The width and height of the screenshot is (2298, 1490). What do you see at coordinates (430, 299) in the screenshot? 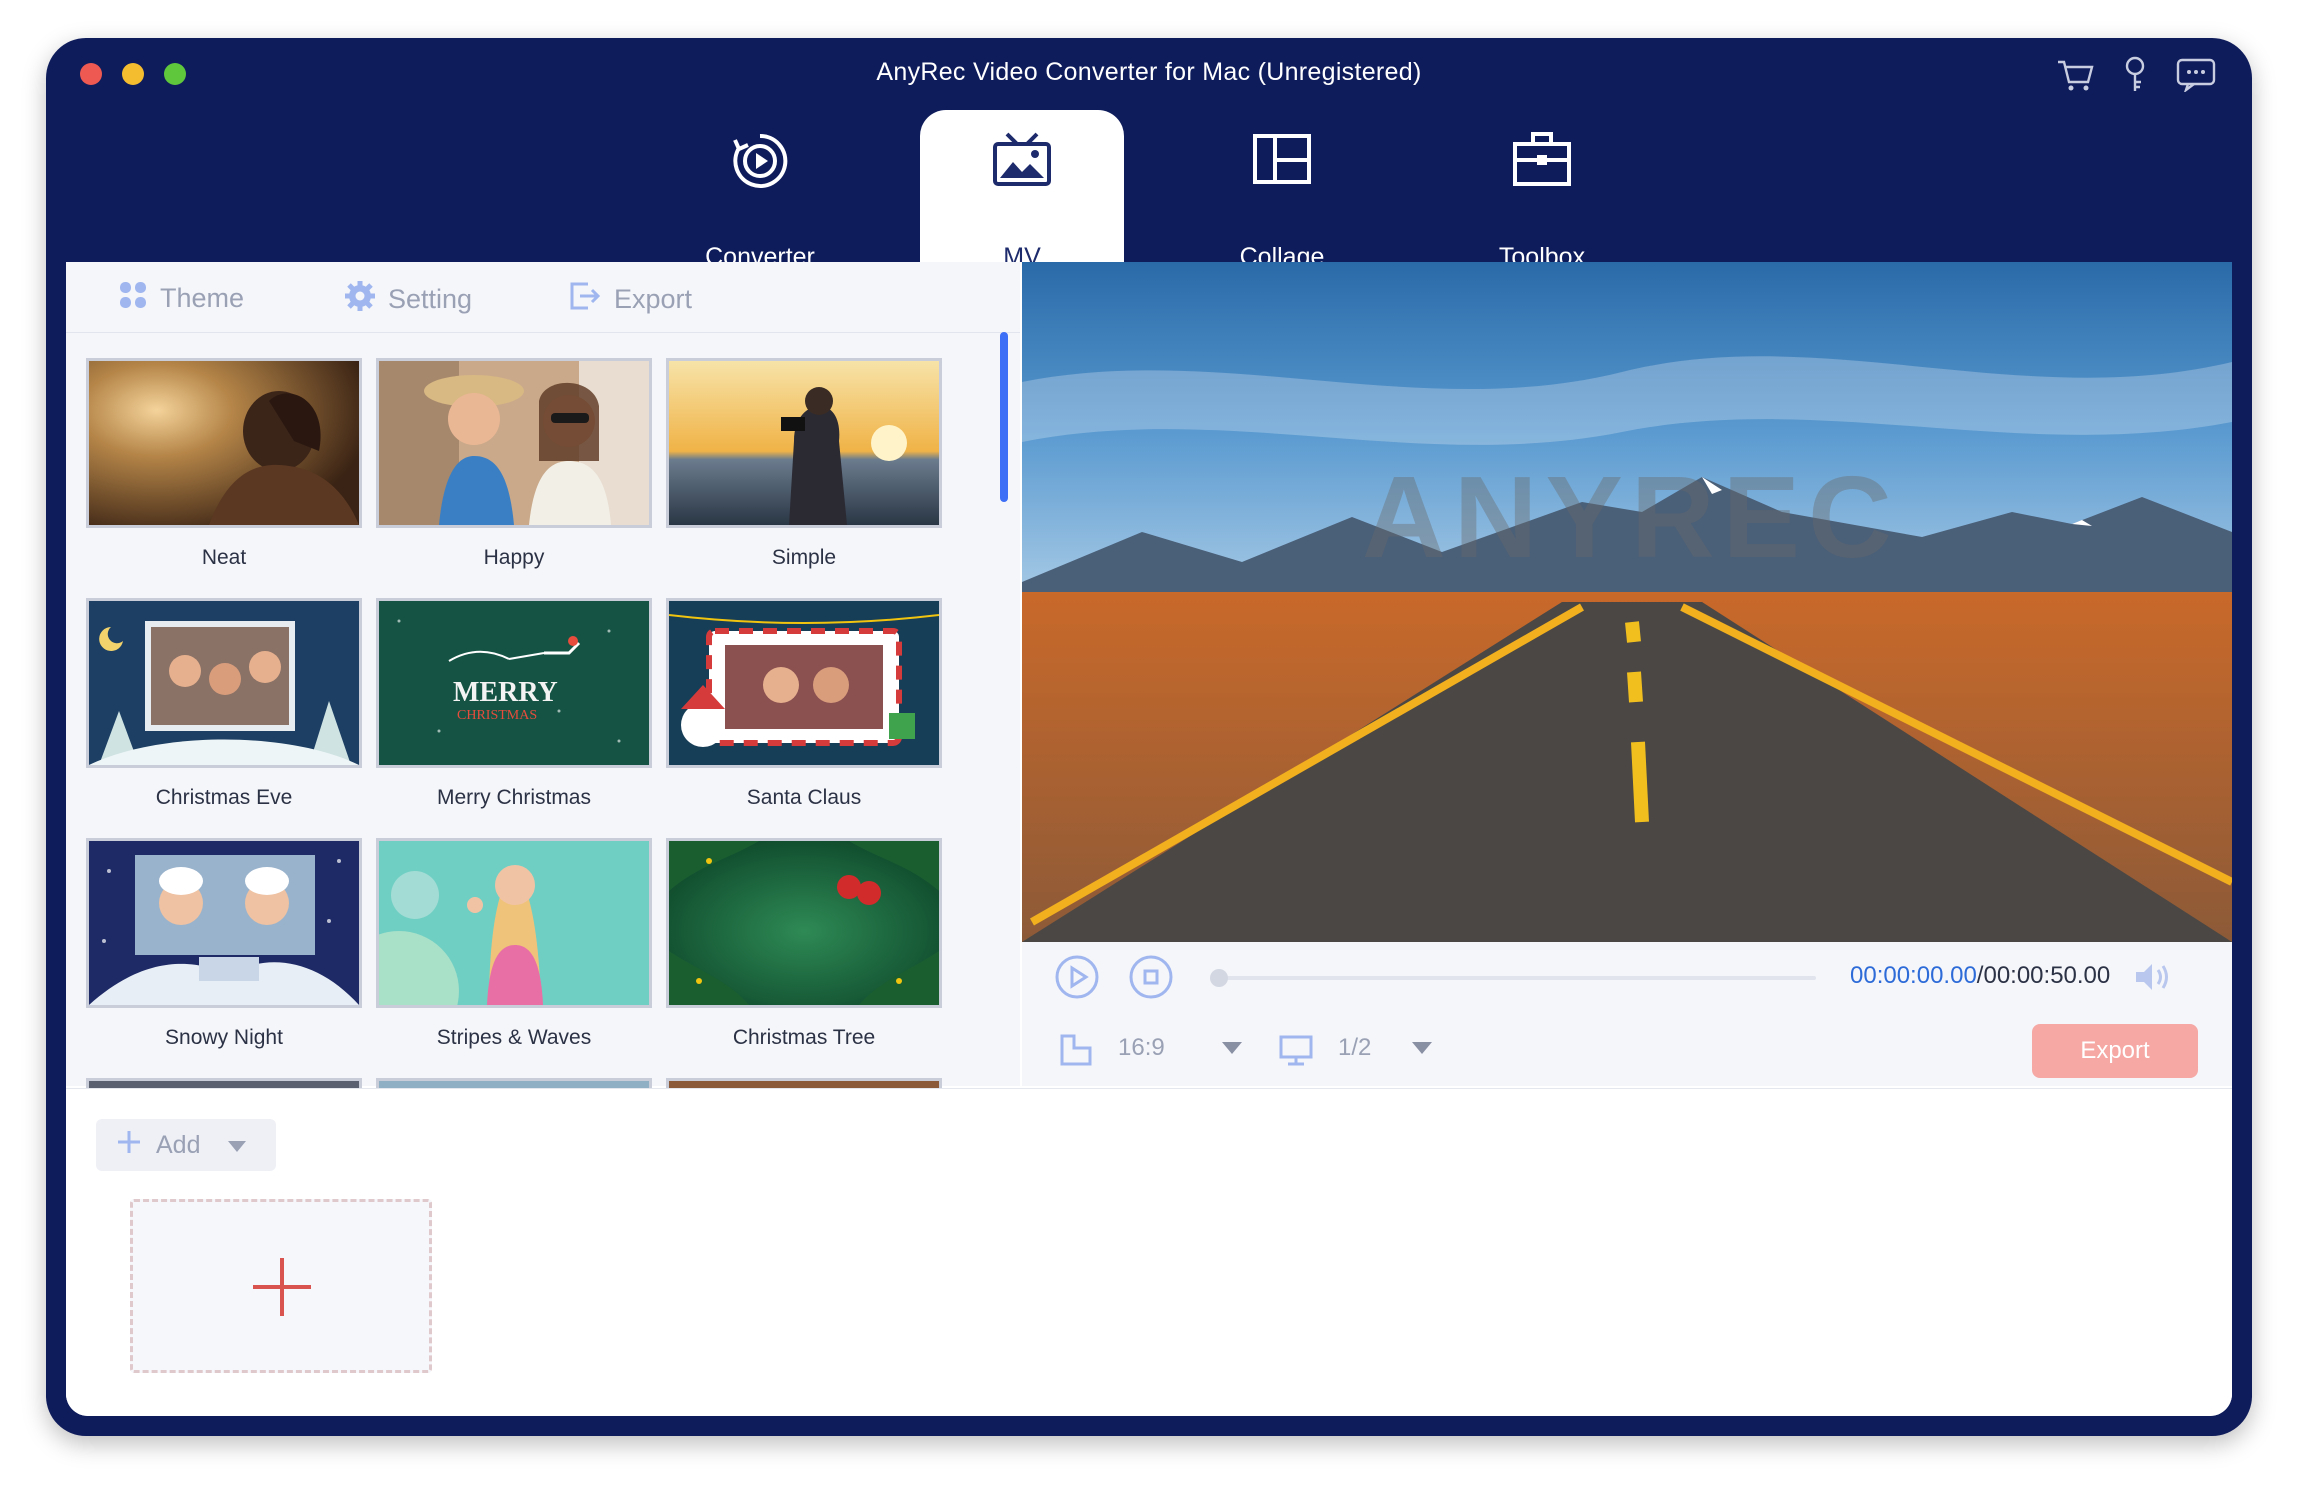
I see `subtab-setting-label: Setting` at bounding box center [430, 299].